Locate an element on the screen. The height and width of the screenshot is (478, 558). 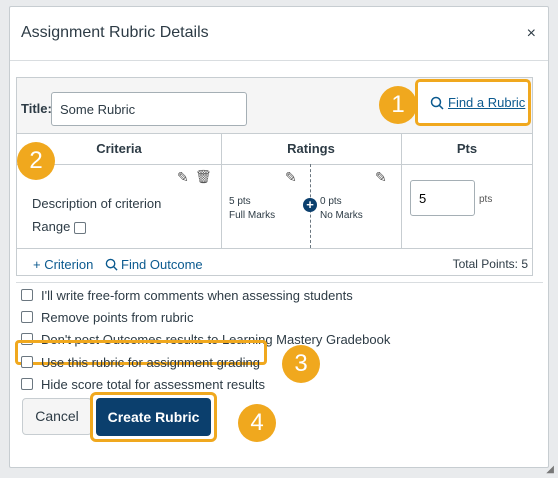
create-rubric-highlight: Create Rubric is located at coordinates (153, 417).